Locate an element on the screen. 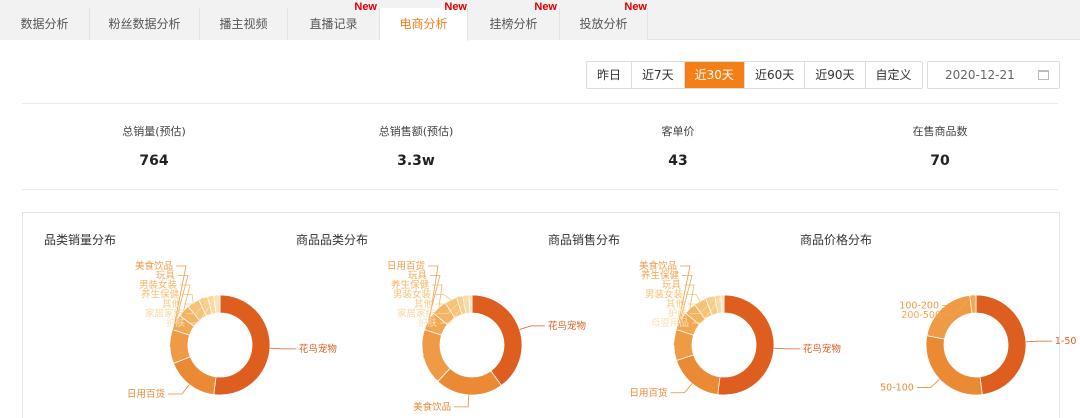  chart-title: 商品品类分布 is located at coordinates (332, 240).